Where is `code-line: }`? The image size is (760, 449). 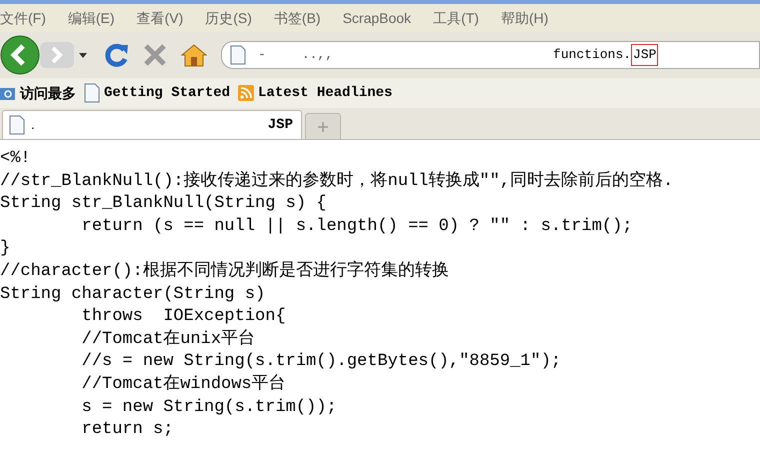
code-line: } is located at coordinates (5, 249).